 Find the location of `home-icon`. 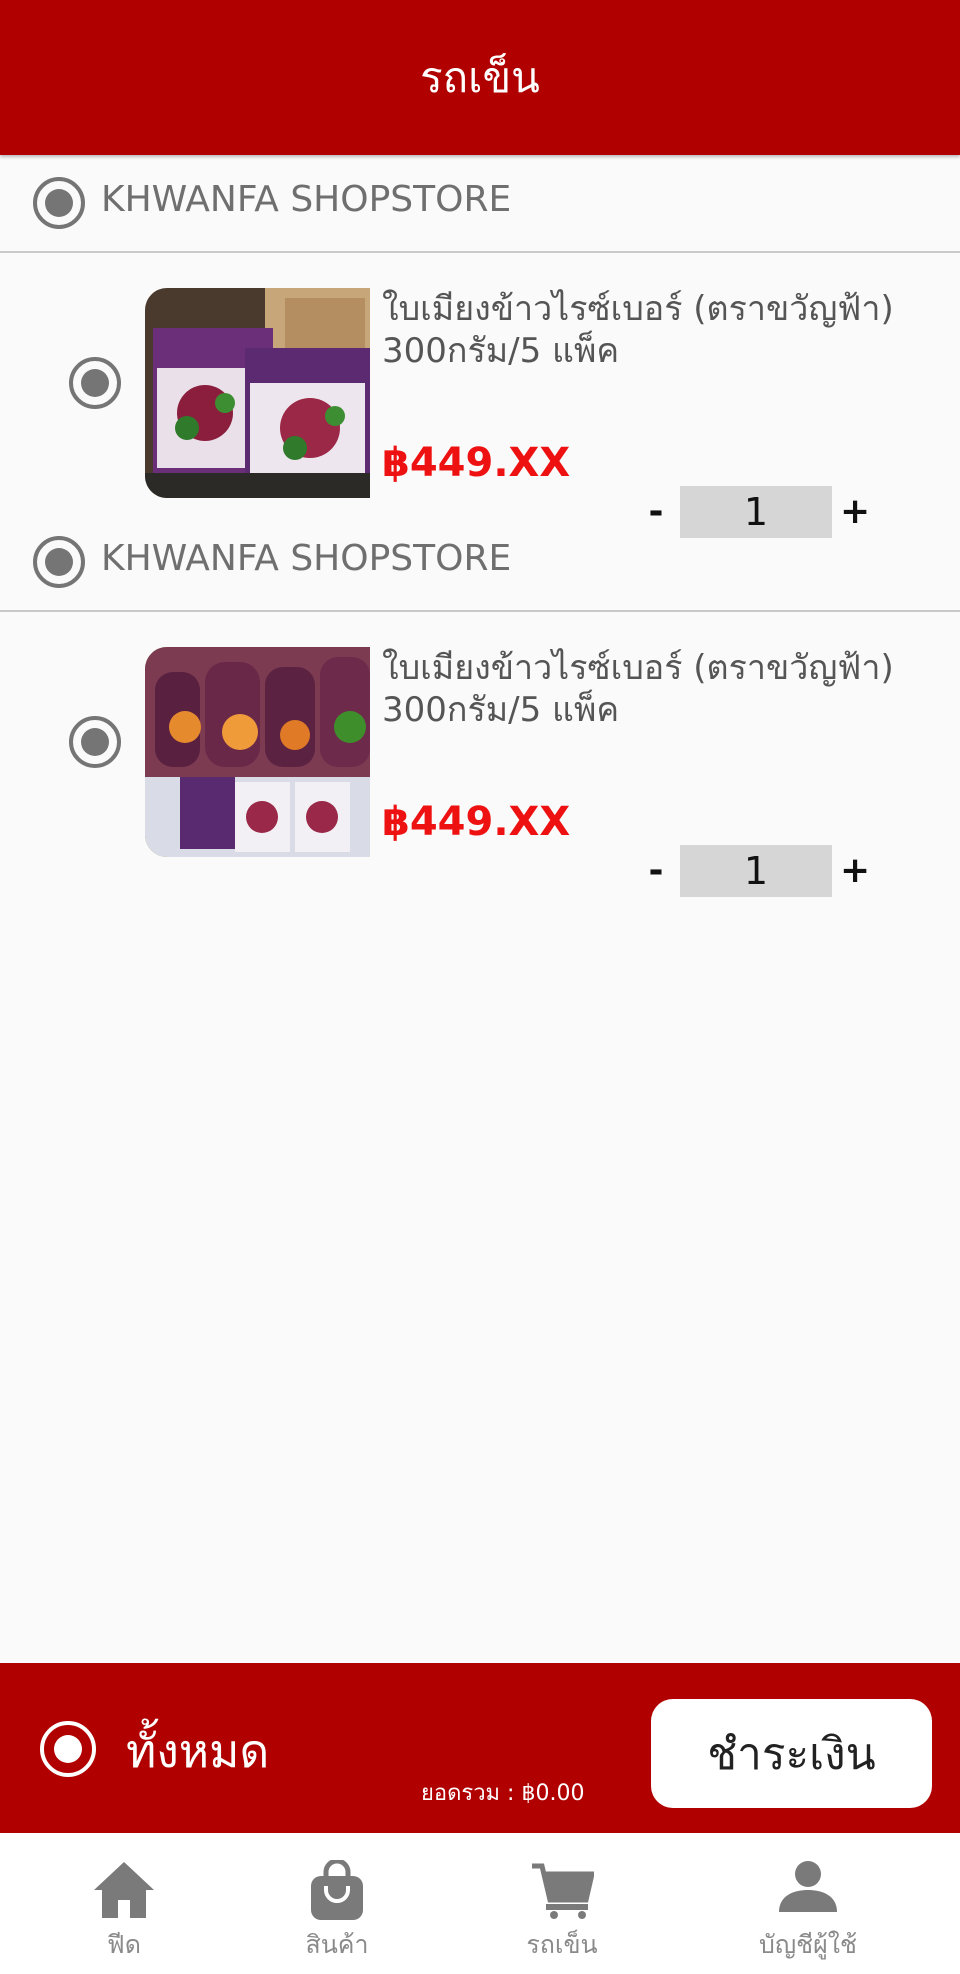

home-icon is located at coordinates (124, 1892).